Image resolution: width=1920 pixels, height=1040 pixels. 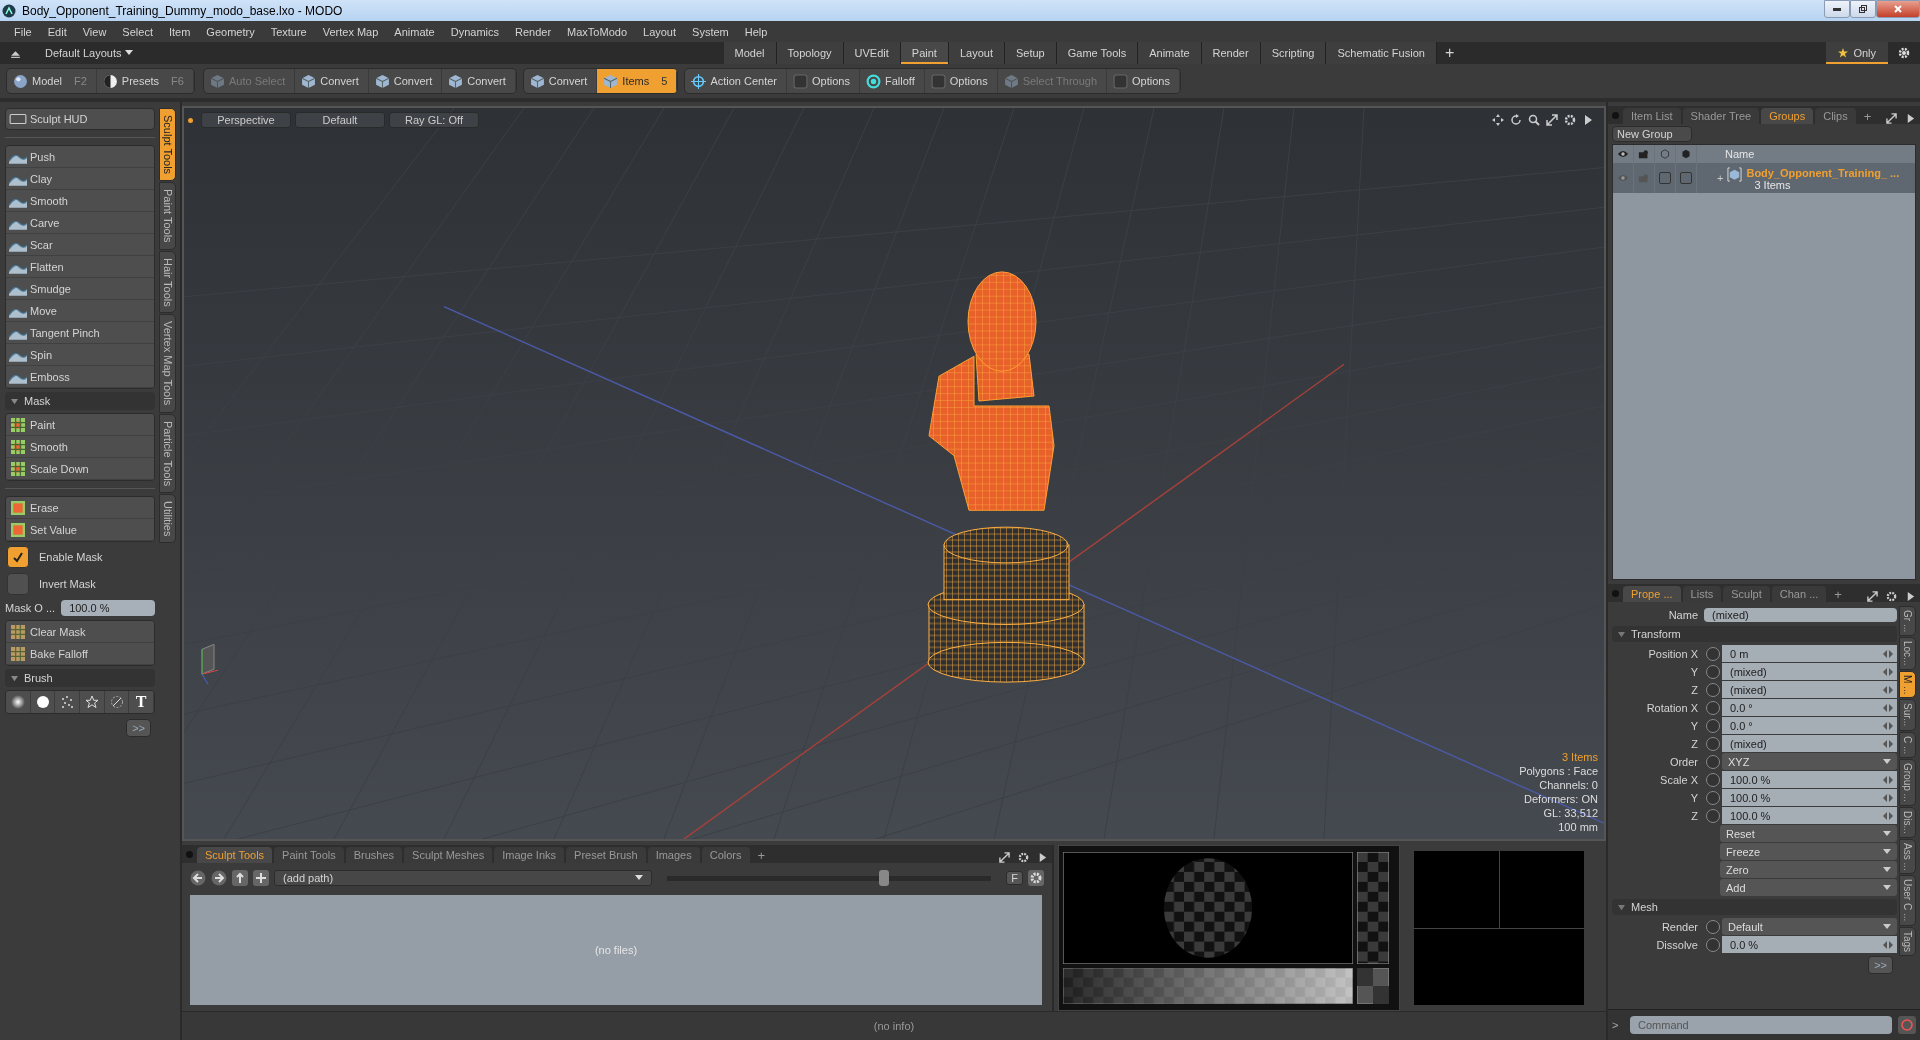 What do you see at coordinates (1381, 53) in the screenshot?
I see `layout-tab: Schematic Fusion` at bounding box center [1381, 53].